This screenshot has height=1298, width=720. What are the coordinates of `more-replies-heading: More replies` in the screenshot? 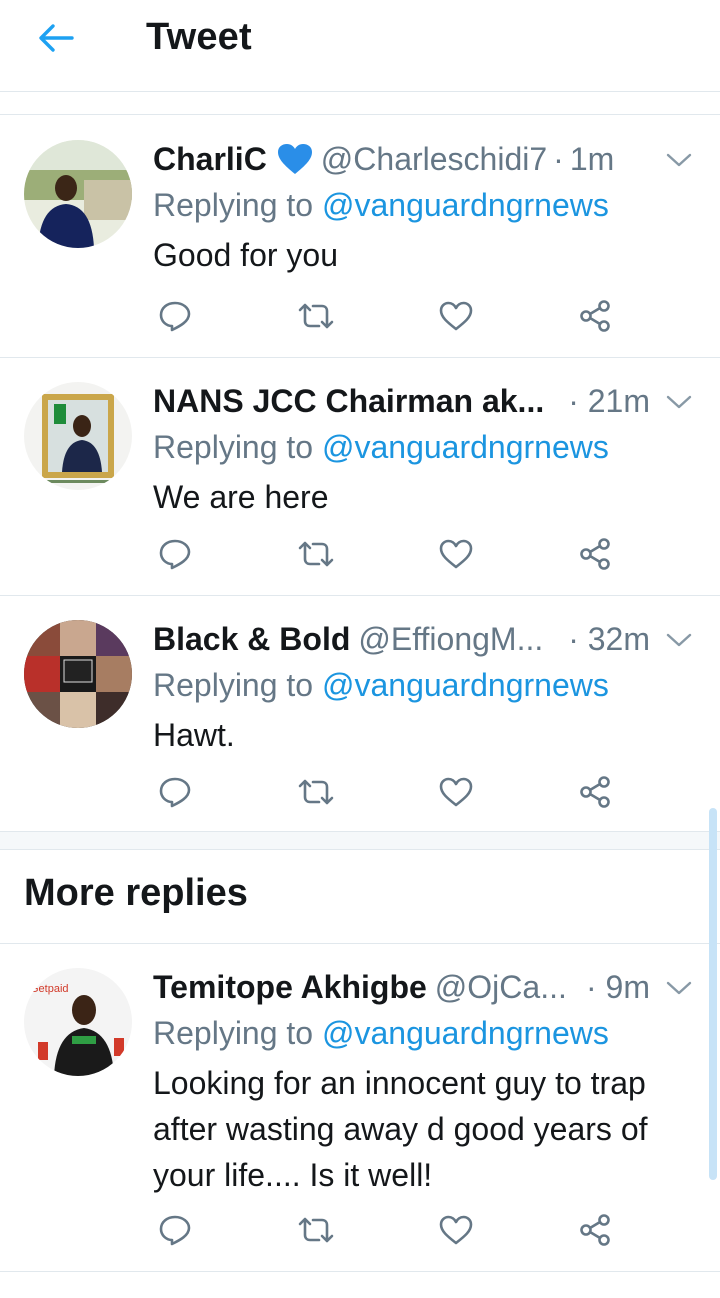 It's located at (136, 893).